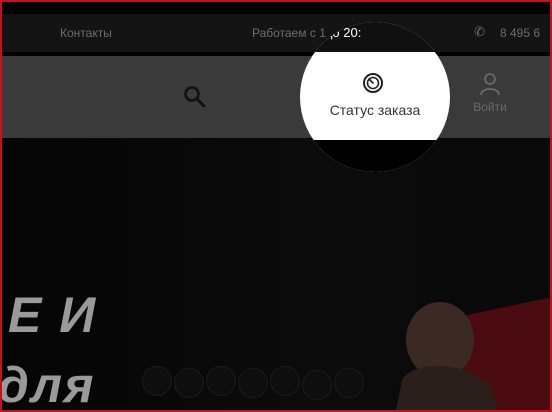 This screenshot has width=552, height=412. What do you see at coordinates (490, 107) in the screenshot?
I see `login-label: Войти` at bounding box center [490, 107].